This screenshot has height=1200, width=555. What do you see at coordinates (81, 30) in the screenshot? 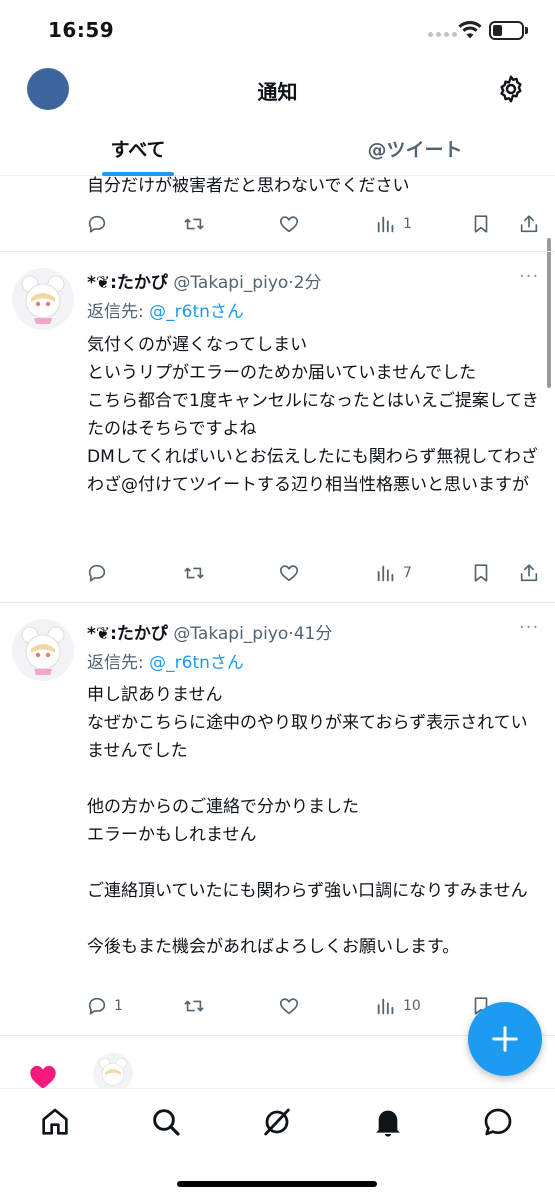
I see `status-time: 16:59` at bounding box center [81, 30].